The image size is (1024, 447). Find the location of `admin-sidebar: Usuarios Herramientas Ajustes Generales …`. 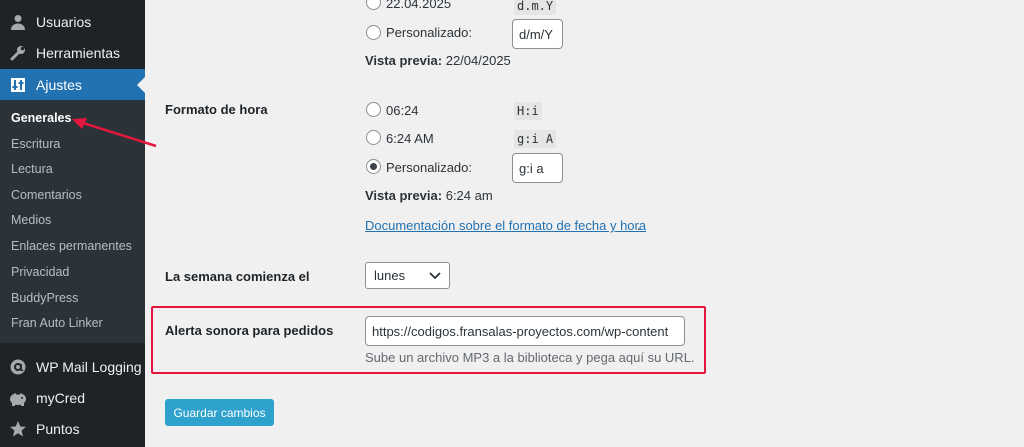

admin-sidebar: Usuarios Herramientas Ajustes Generales … is located at coordinates (72, 223).